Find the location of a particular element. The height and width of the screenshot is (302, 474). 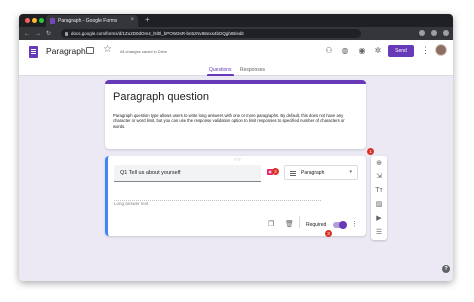

maximize-window-button is located at coordinates (41, 20).